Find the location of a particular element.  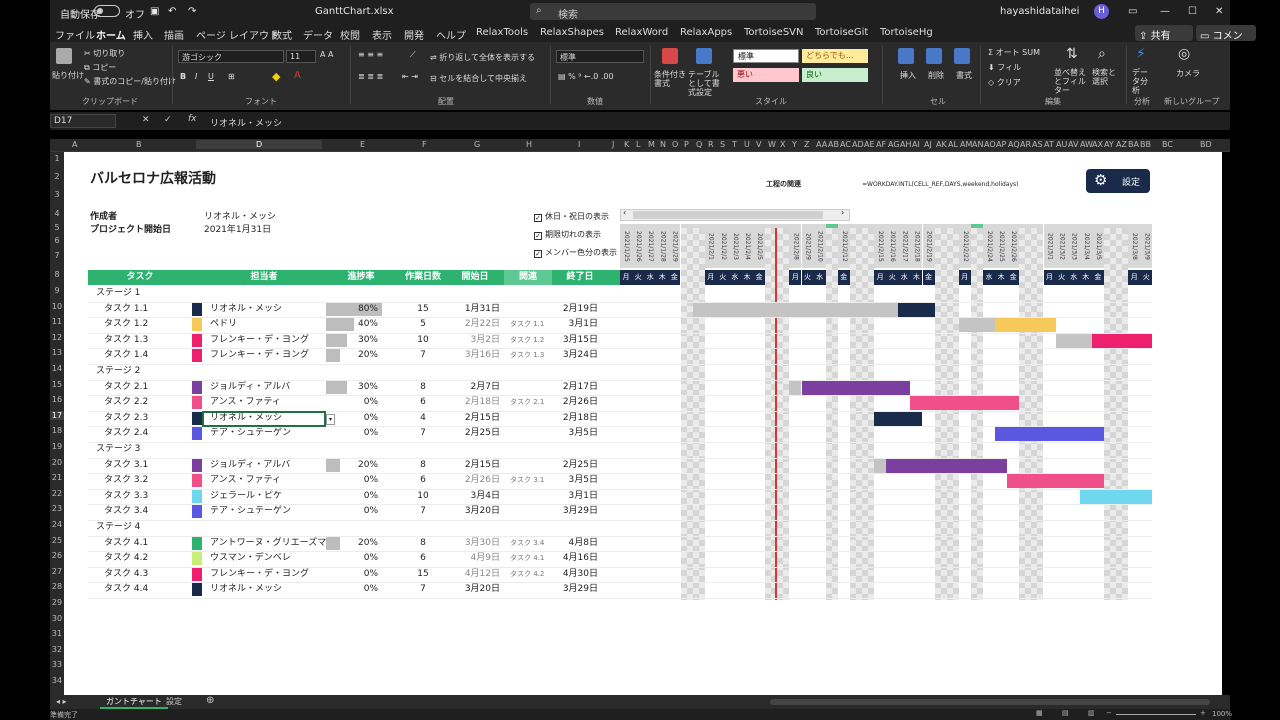

column-header-as: AS is located at coordinates (1037, 144).